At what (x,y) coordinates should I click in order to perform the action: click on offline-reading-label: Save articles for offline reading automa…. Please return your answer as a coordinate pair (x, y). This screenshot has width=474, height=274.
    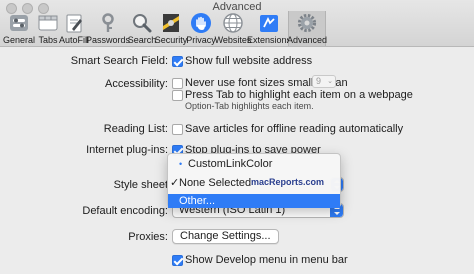
    Looking at the image, I should click on (294, 129).